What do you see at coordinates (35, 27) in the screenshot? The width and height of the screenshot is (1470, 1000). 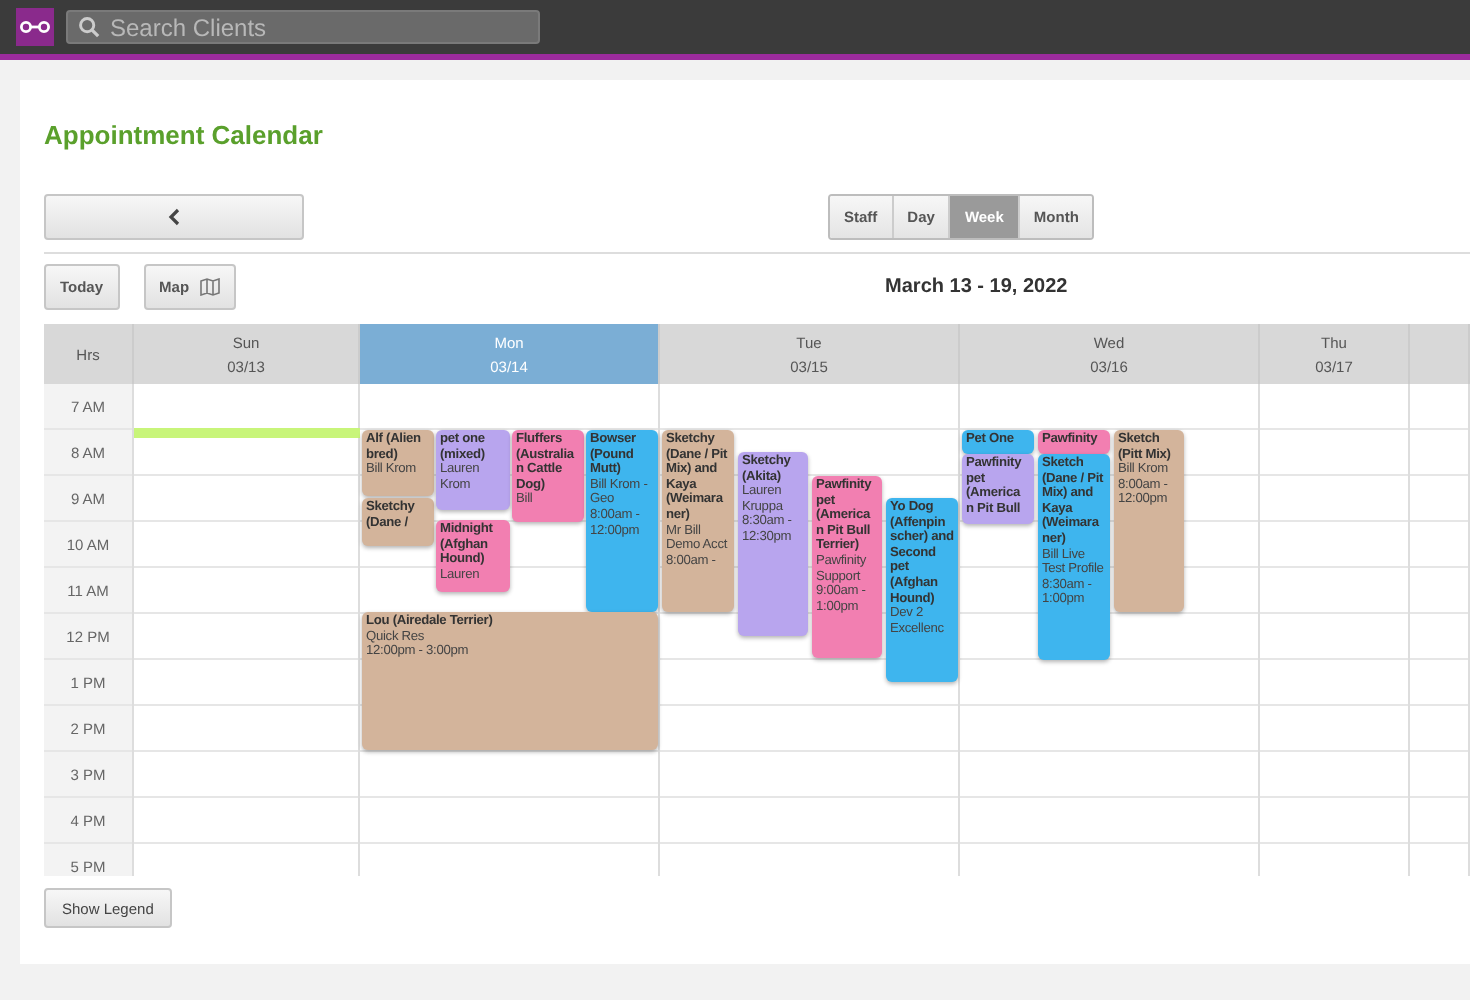 I see `logo-icon` at bounding box center [35, 27].